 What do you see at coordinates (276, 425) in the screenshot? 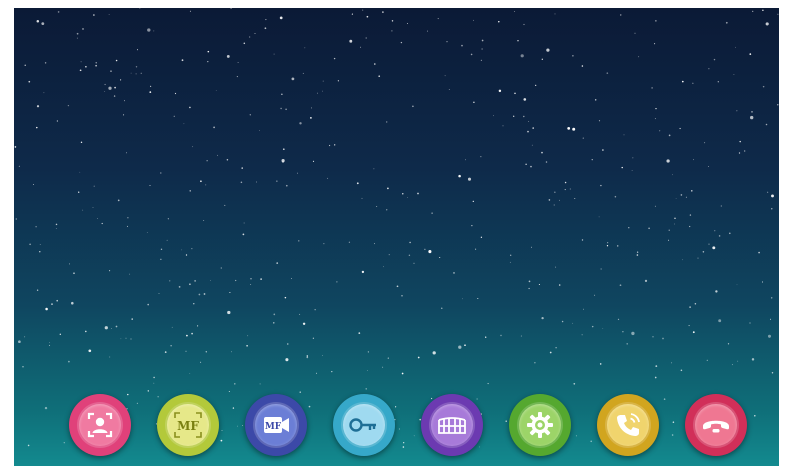
I see `monitor-video-button: MF` at bounding box center [276, 425].